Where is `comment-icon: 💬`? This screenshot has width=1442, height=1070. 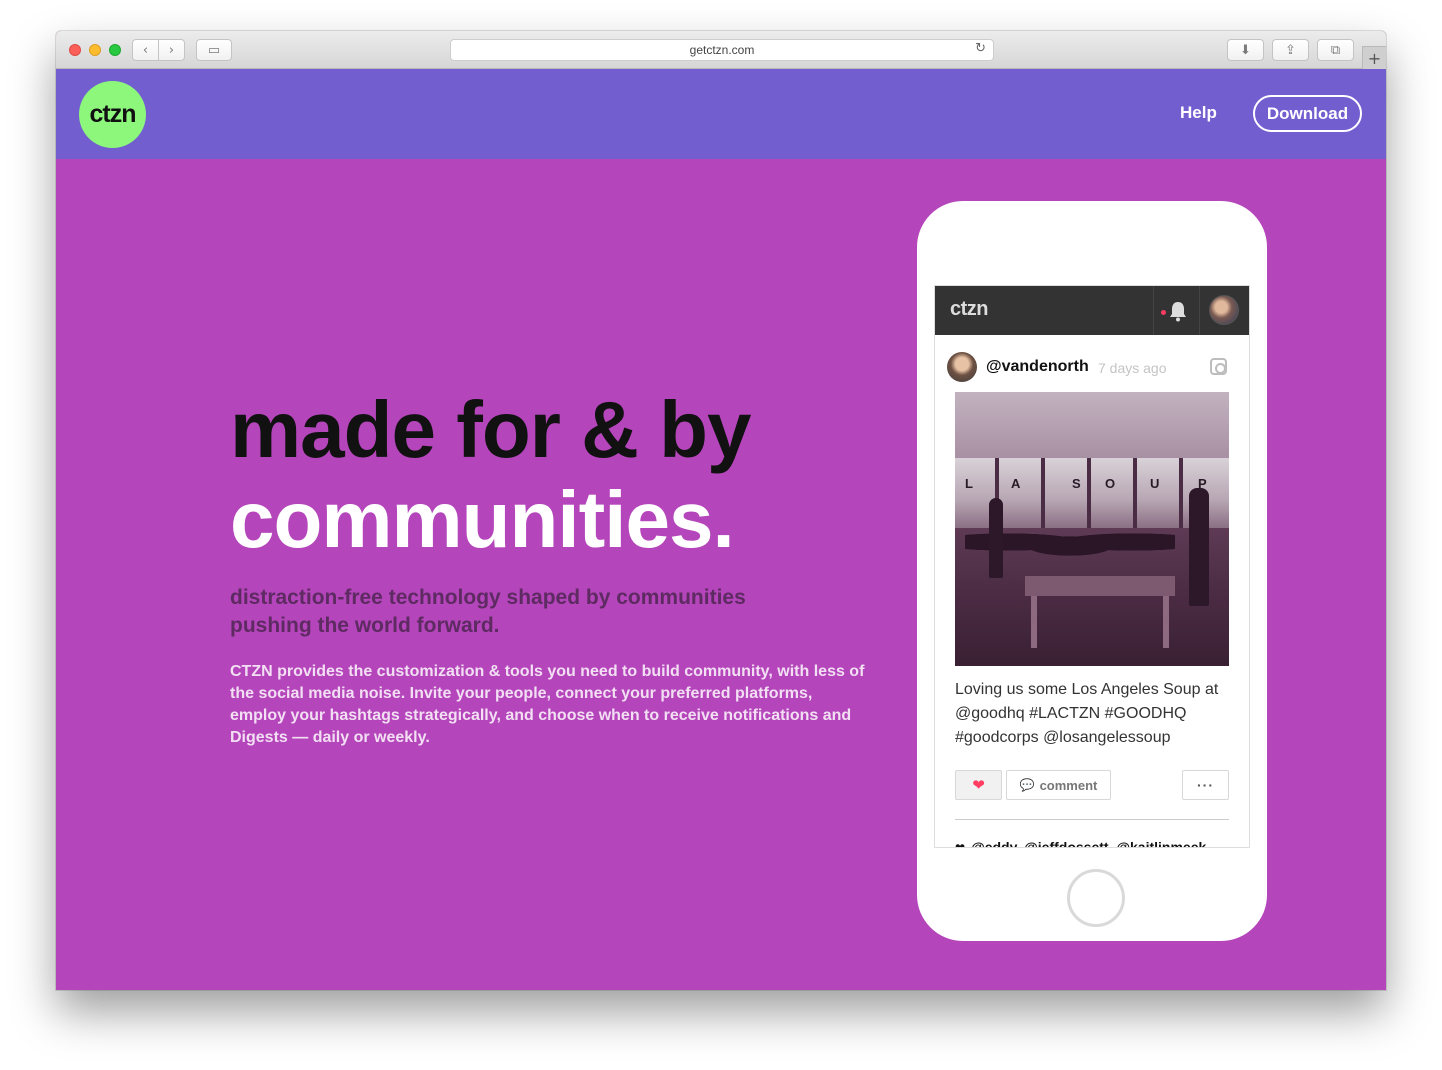 comment-icon: 💬 is located at coordinates (1027, 785).